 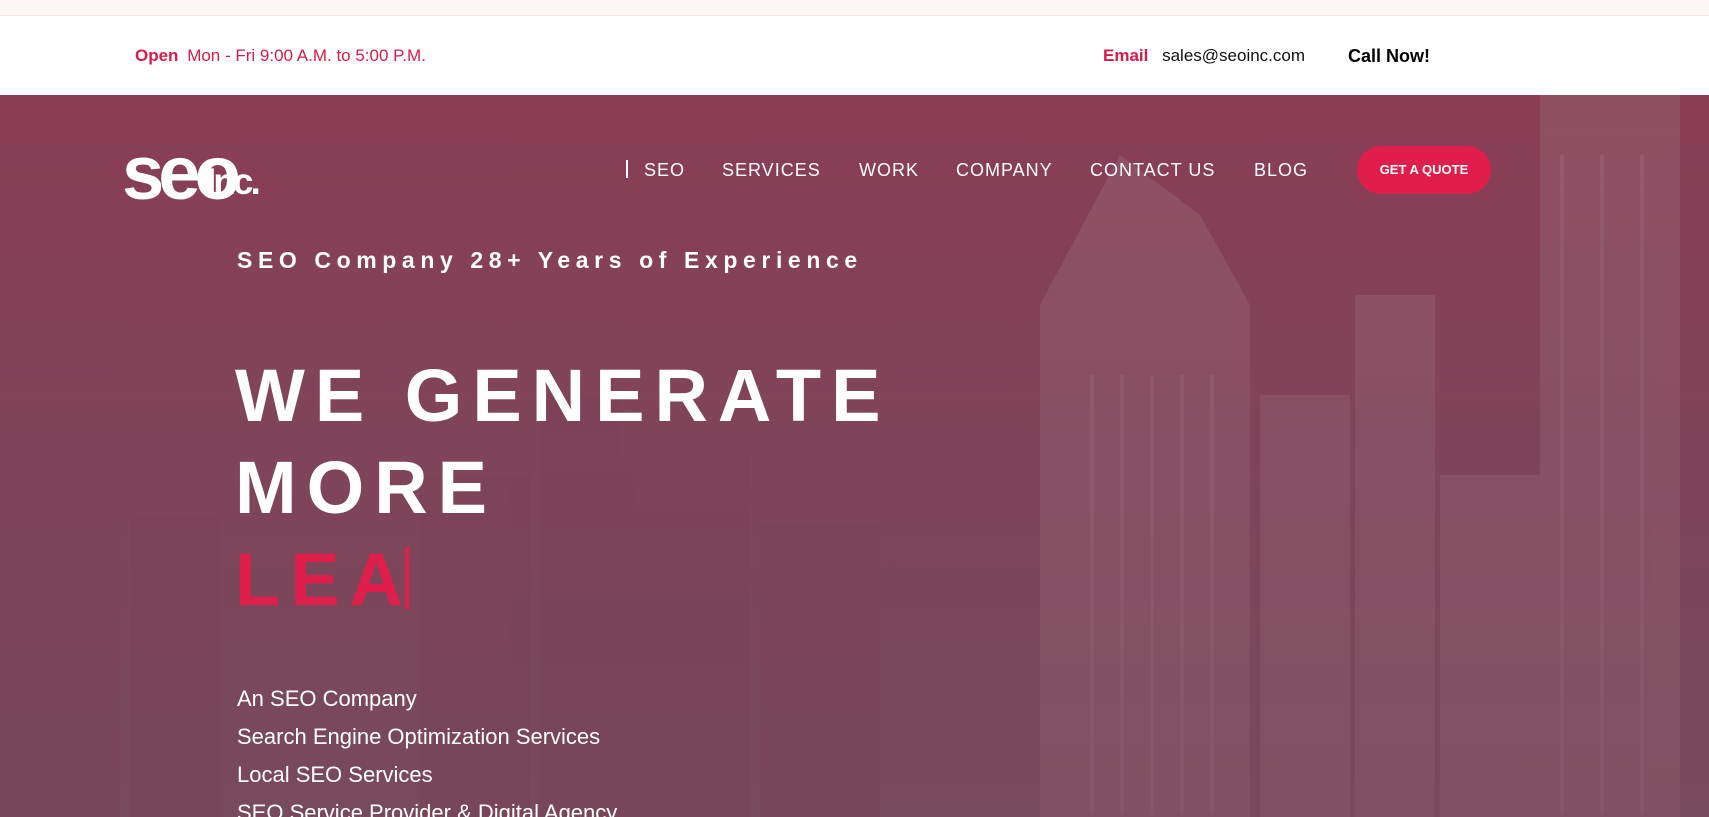 What do you see at coordinates (664, 170) in the screenshot?
I see `nav-item-seo: SEO` at bounding box center [664, 170].